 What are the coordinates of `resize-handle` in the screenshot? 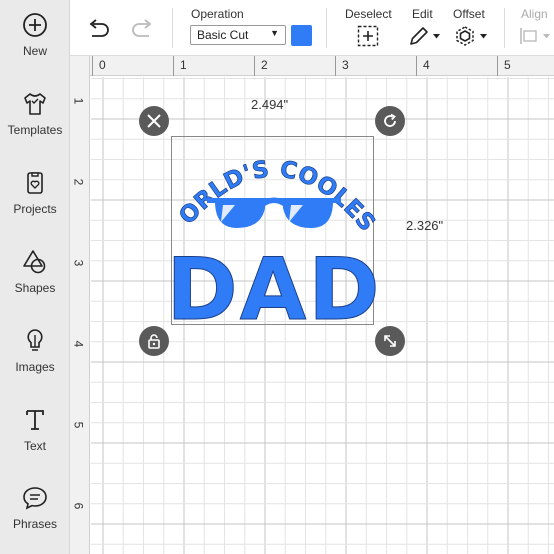 It's located at (390, 341).